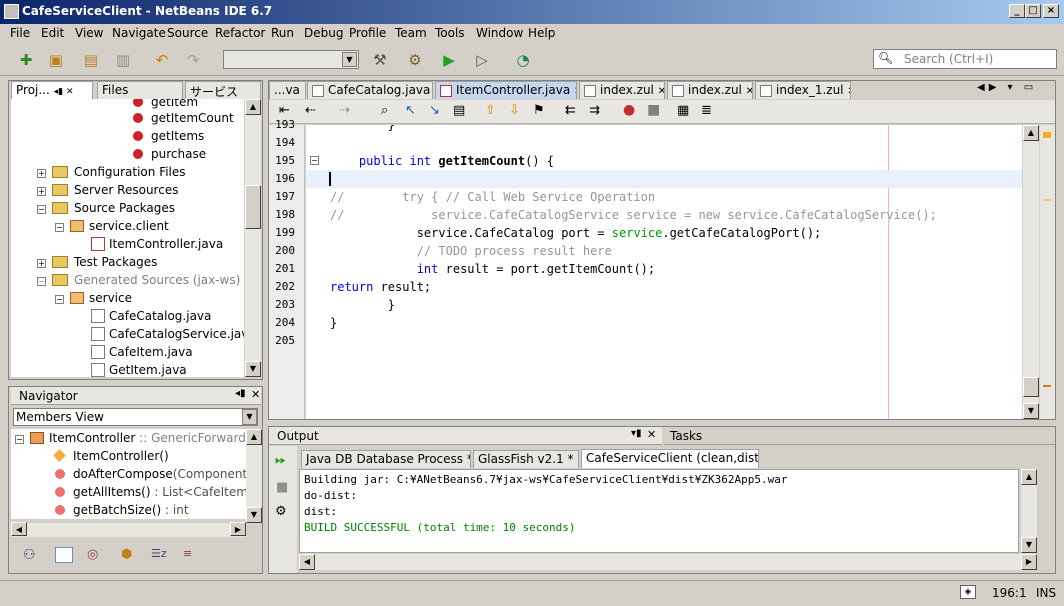 The height and width of the screenshot is (606, 1064). I want to click on start-macro-icon: ●, so click(629, 110).